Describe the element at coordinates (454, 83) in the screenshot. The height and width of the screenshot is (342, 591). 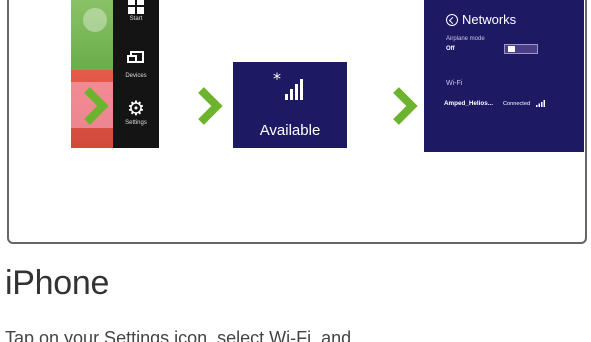
I see `wifi-section-label: Wi-Fi` at that location.